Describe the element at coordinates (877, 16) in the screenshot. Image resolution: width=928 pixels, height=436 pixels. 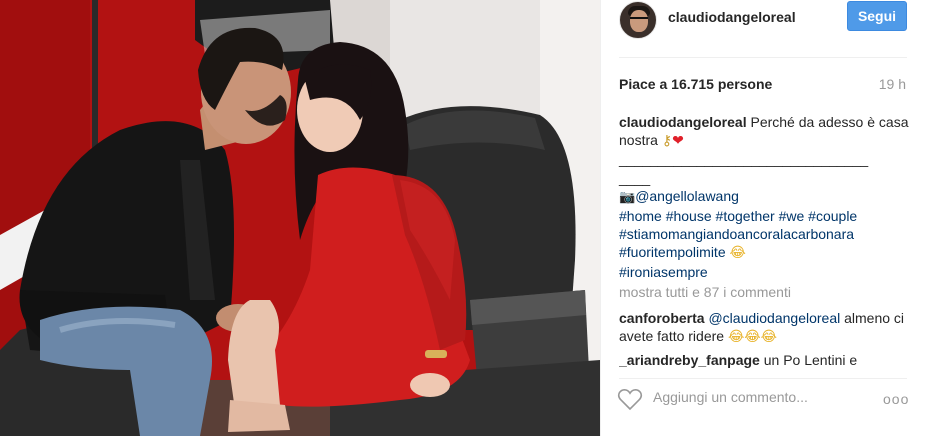
I see `follow-button: Segui` at that location.